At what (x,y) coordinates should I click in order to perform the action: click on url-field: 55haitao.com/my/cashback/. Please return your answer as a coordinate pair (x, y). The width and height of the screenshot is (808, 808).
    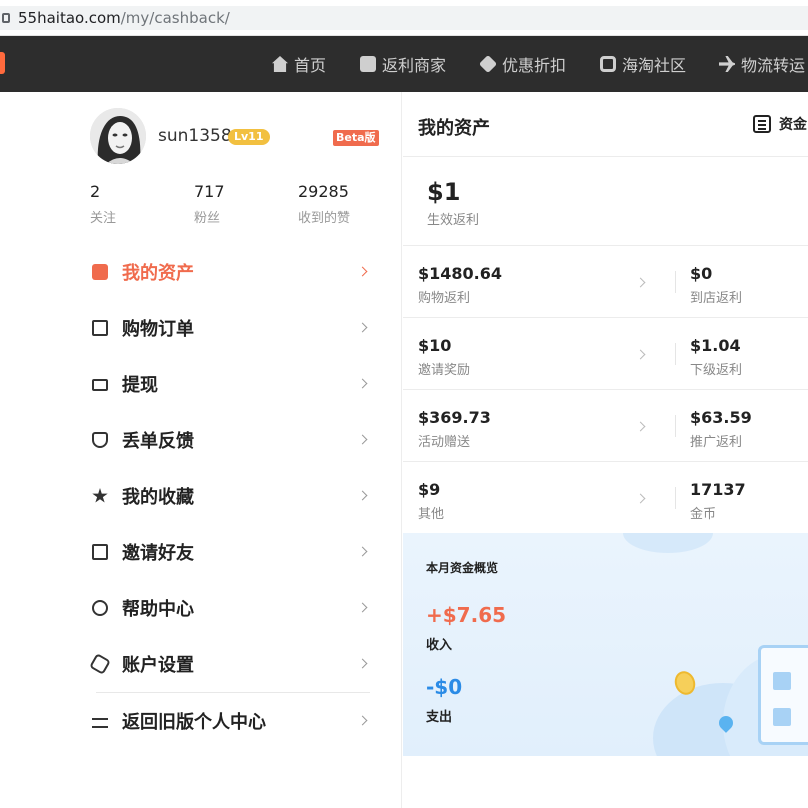
    Looking at the image, I should click on (404, 18).